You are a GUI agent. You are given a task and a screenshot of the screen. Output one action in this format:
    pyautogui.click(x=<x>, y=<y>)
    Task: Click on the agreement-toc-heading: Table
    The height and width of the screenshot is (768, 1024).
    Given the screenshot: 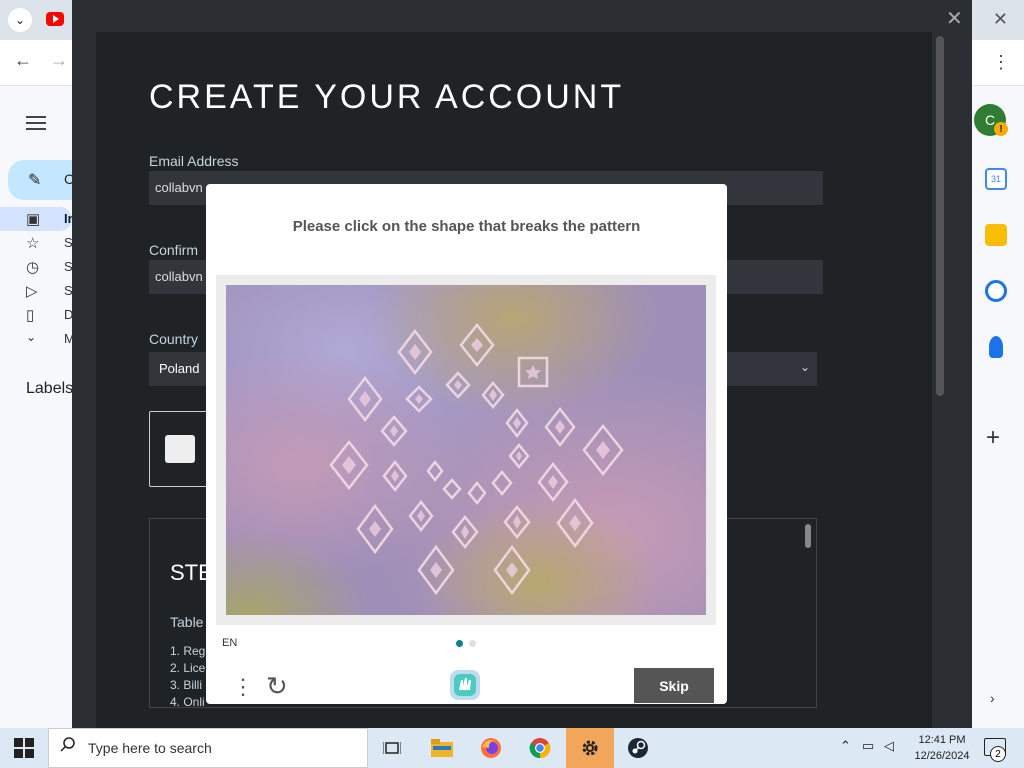 What is the action you would take?
    pyautogui.click(x=187, y=622)
    